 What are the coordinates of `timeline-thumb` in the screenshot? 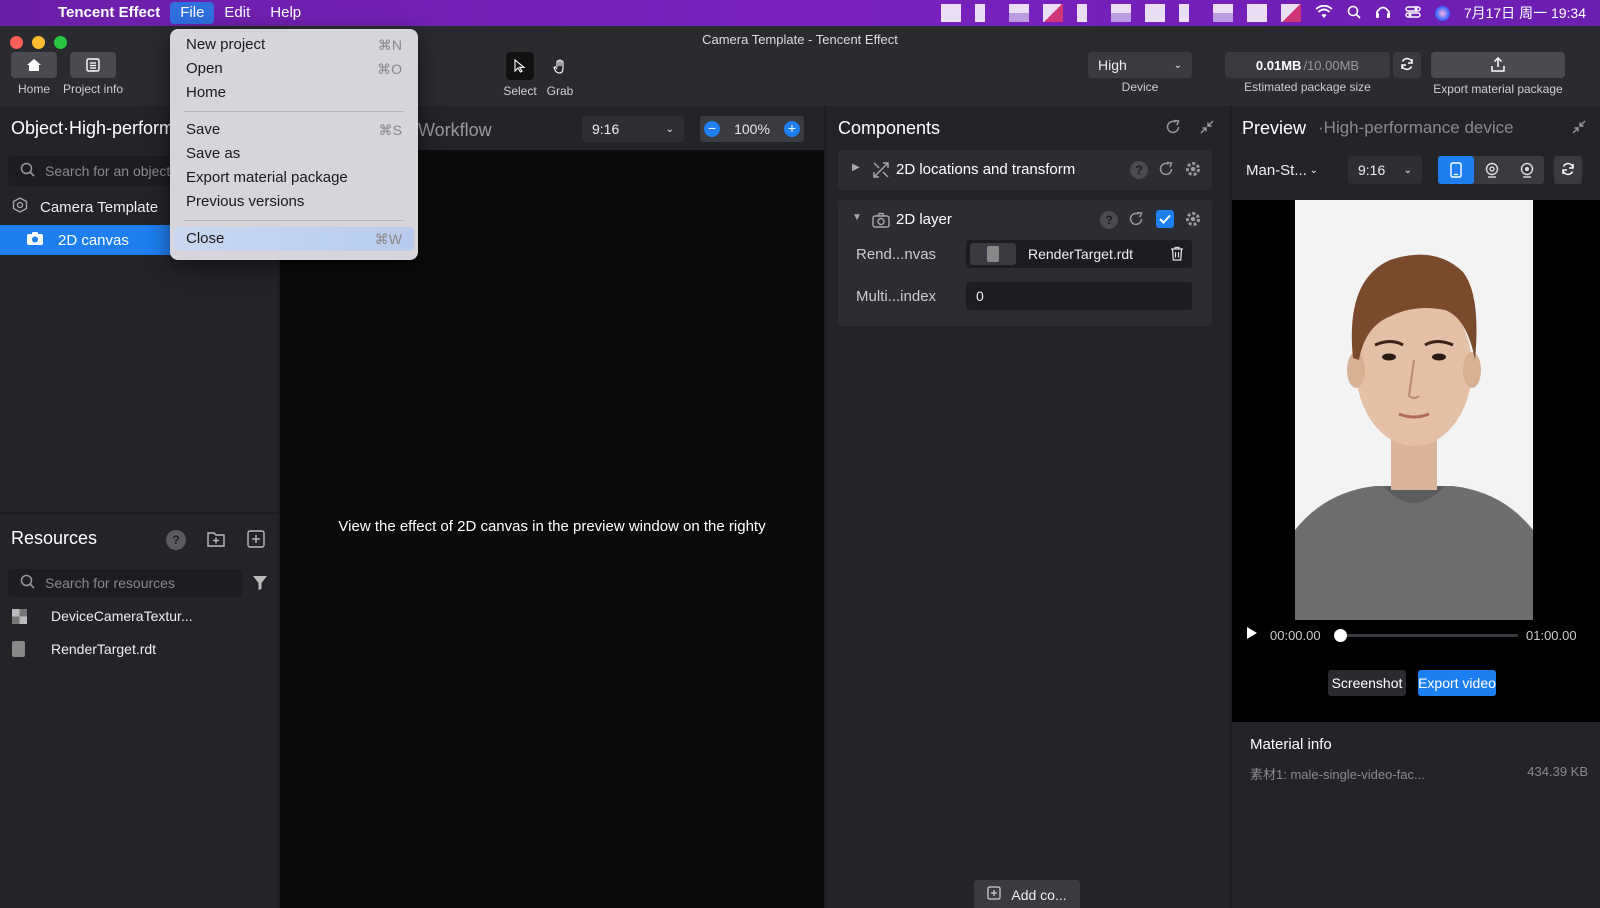 It's located at (1340, 635).